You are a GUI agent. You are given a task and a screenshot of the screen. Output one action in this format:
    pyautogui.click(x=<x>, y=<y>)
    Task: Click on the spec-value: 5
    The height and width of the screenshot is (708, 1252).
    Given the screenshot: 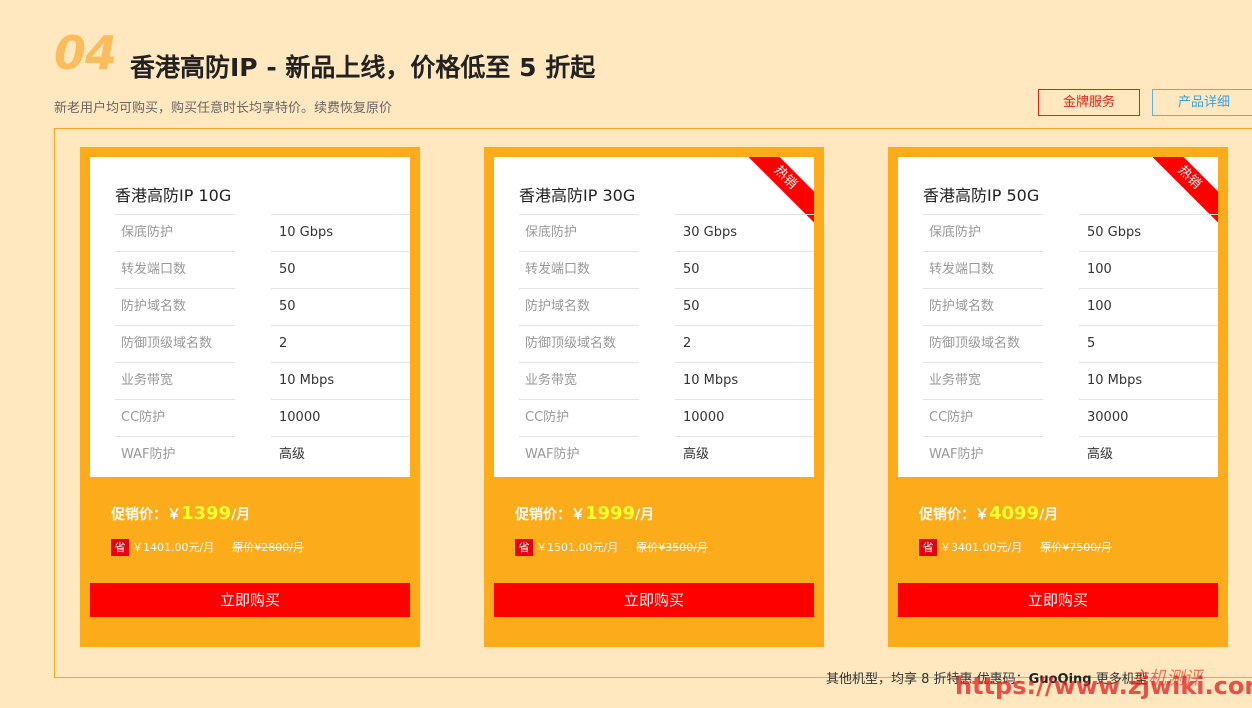 What is the action you would take?
    pyautogui.click(x=1148, y=343)
    